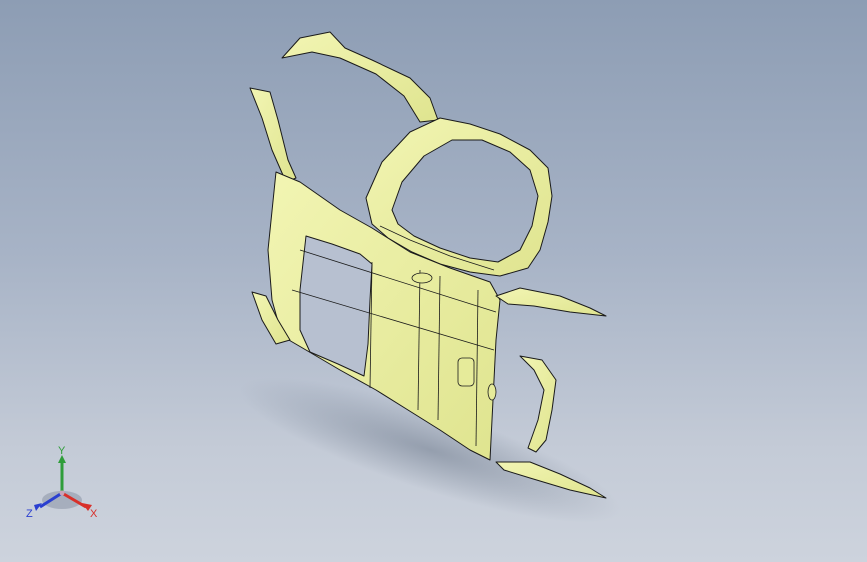  What do you see at coordinates (29, 514) in the screenshot?
I see `triad-z-label: Z` at bounding box center [29, 514].